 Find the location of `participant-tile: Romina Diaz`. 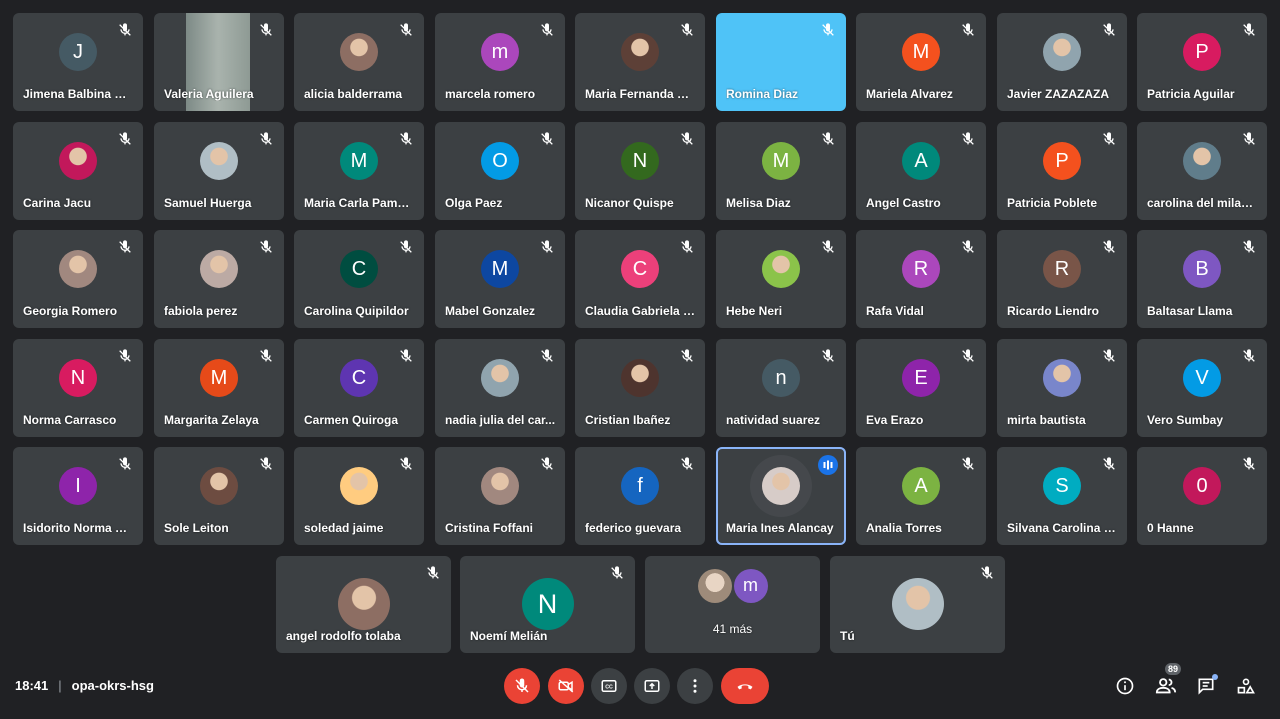

participant-tile: Romina Diaz is located at coordinates (781, 62).